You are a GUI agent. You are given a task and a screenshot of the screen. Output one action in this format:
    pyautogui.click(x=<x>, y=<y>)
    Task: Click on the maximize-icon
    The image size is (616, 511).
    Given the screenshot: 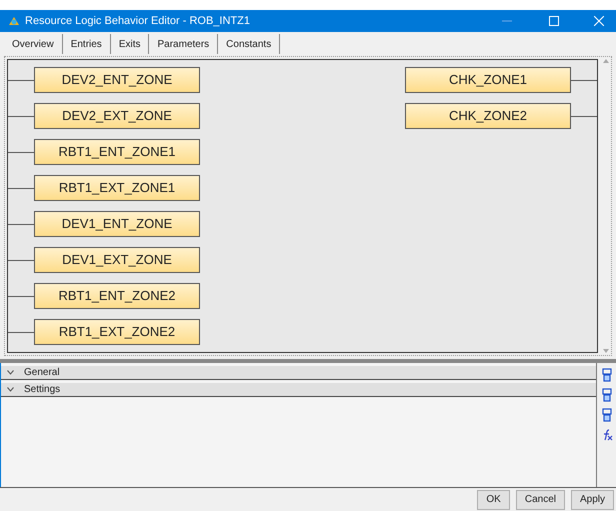 What is the action you would take?
    pyautogui.click(x=554, y=21)
    